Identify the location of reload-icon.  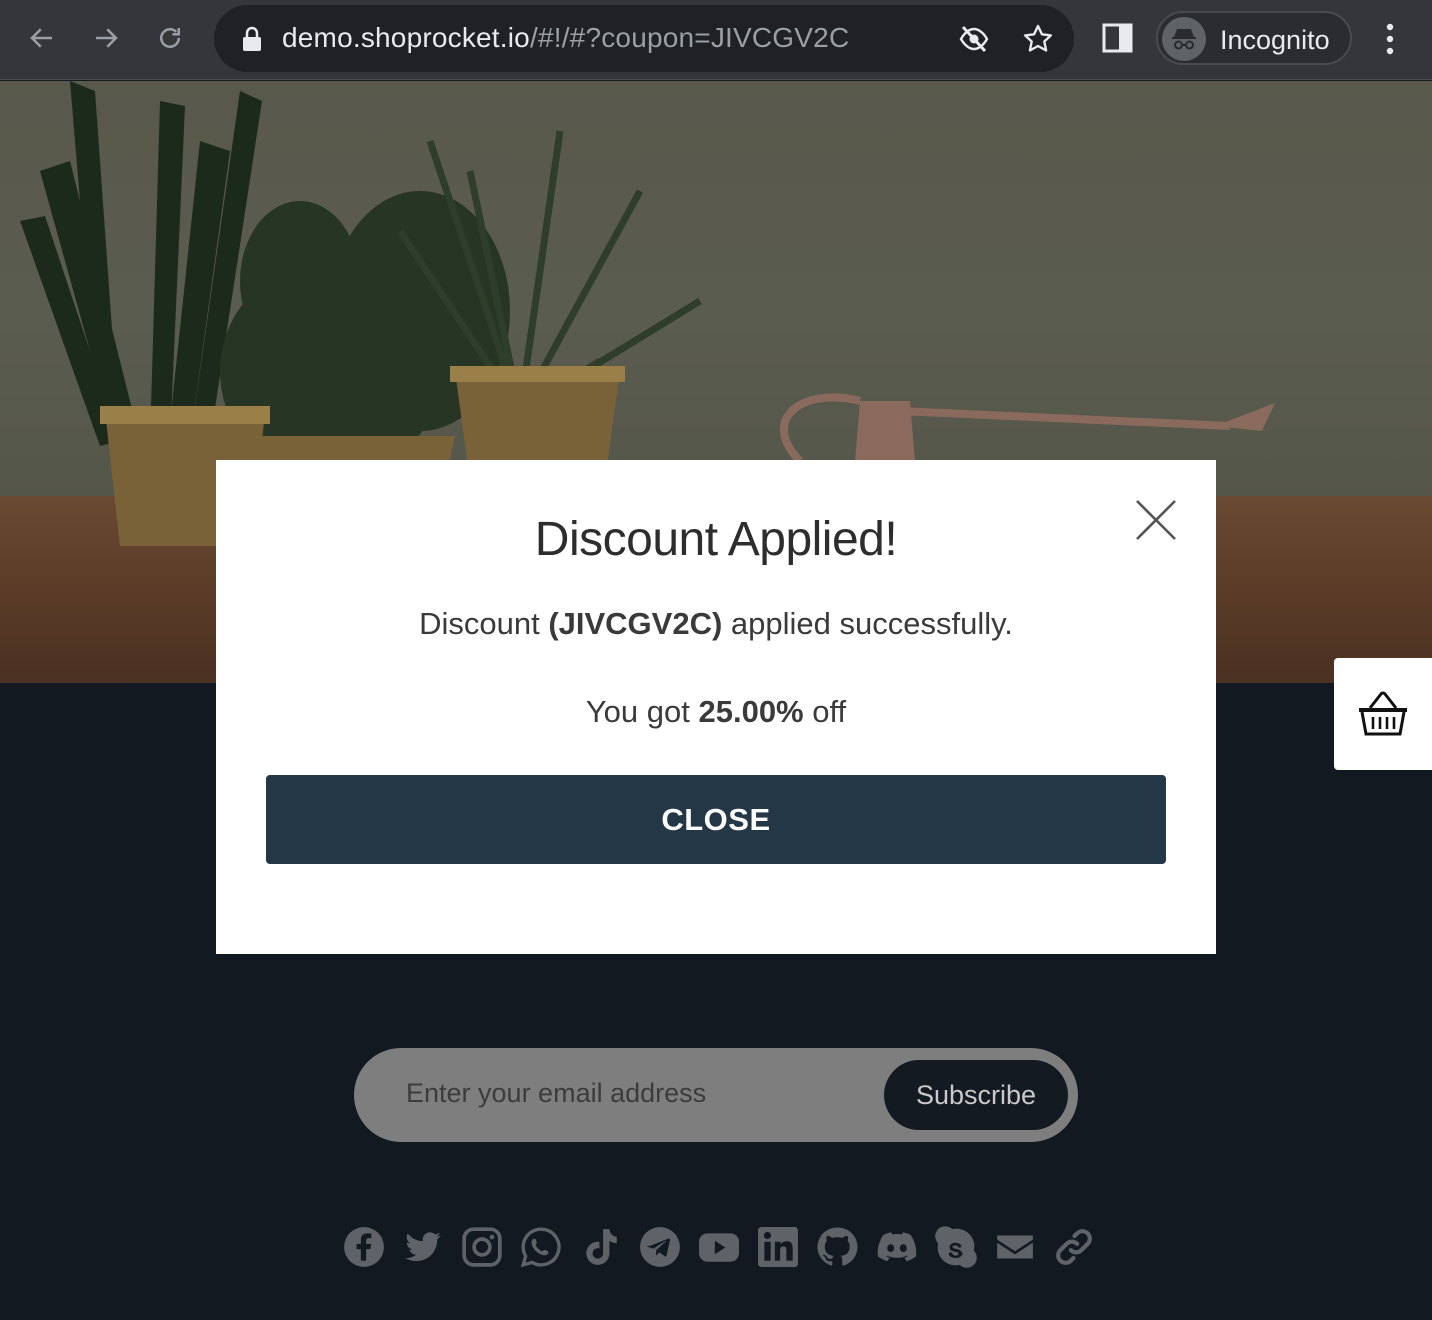
(170, 38).